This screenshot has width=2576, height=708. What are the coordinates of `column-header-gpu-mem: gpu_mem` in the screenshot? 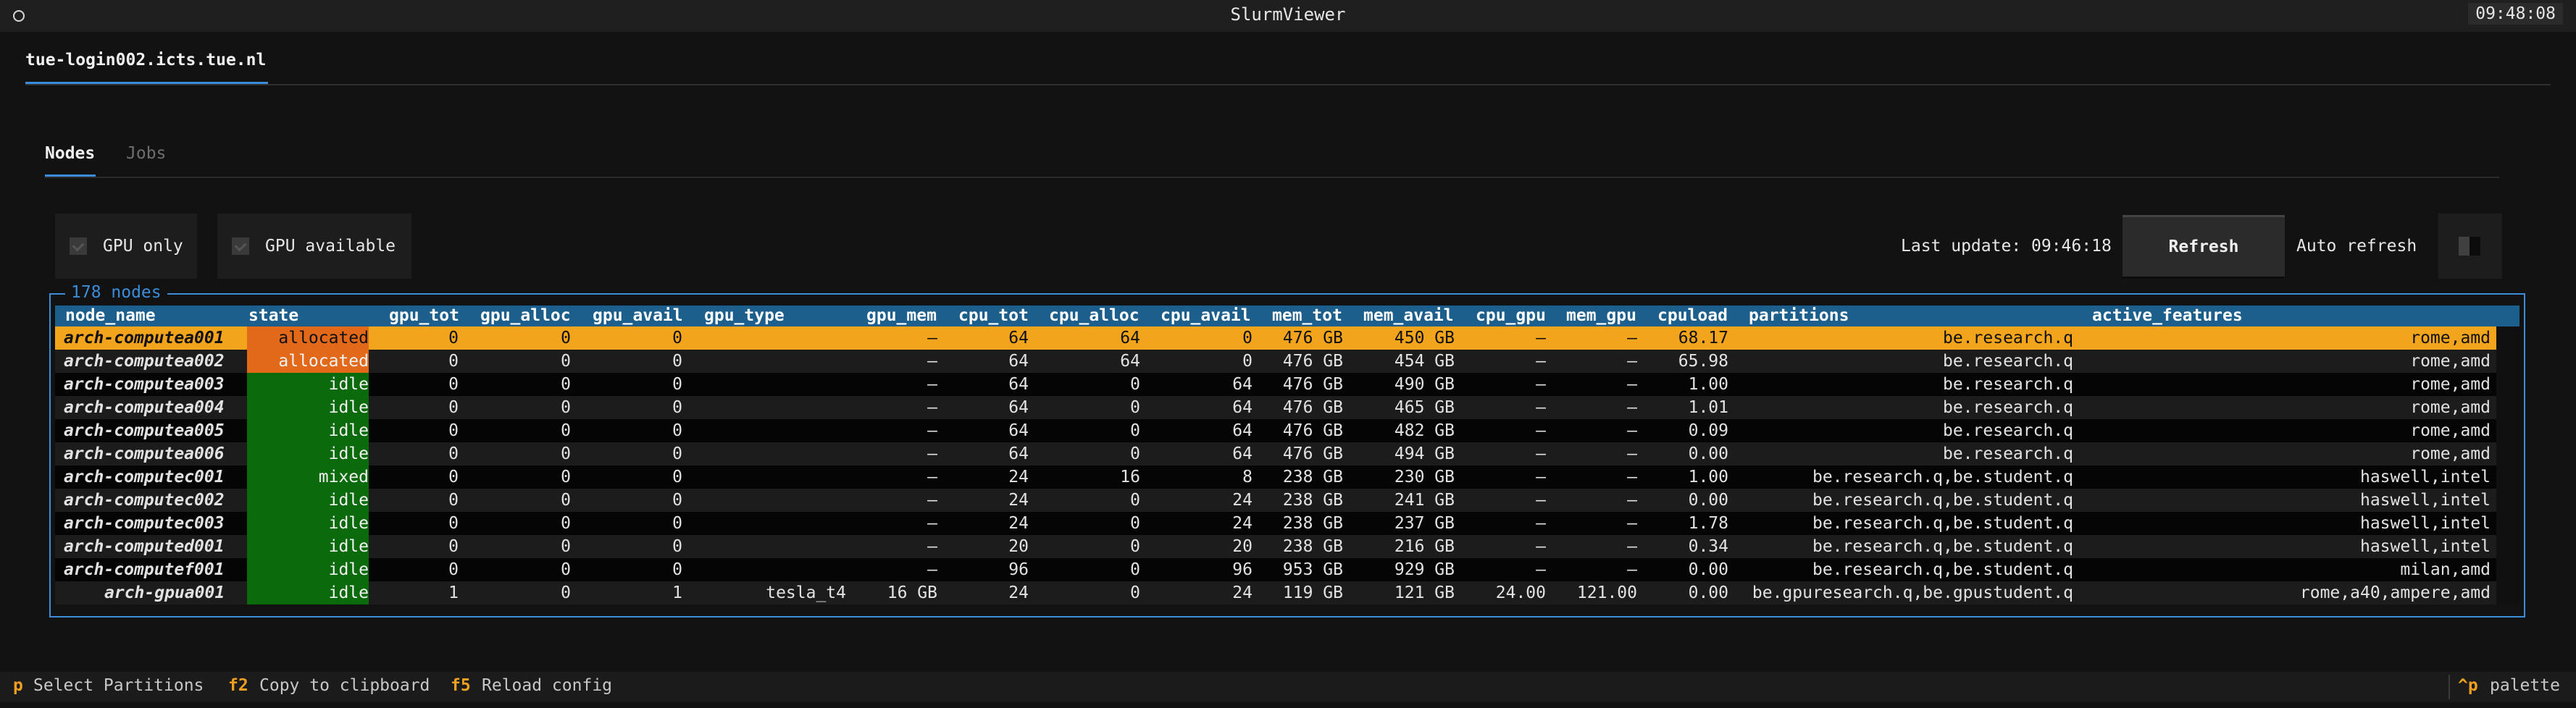 It's located at (901, 316).